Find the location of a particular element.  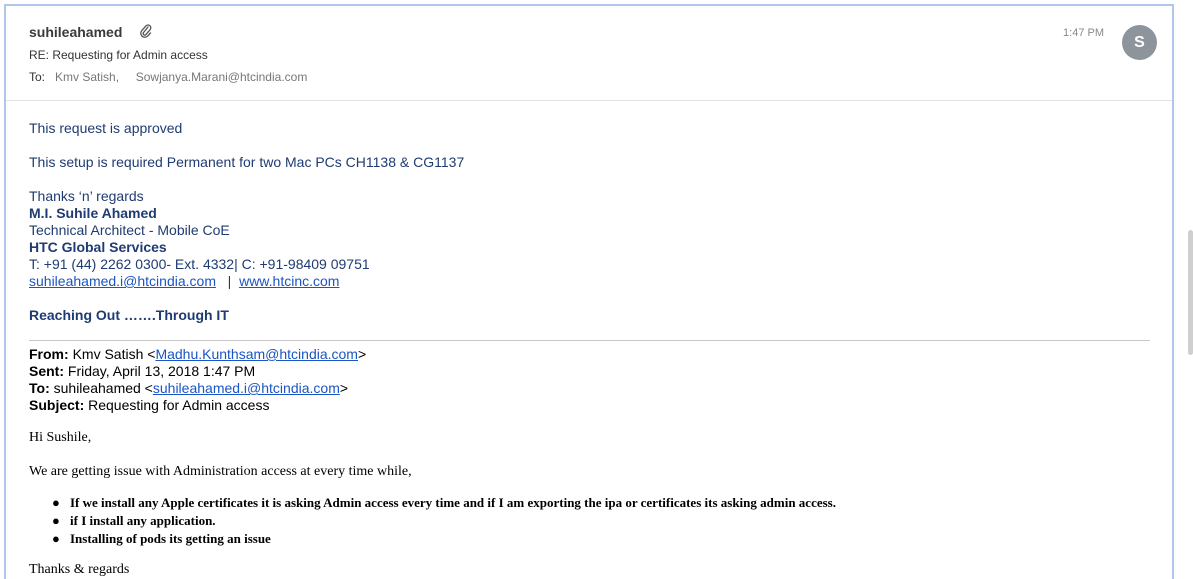

message-time: 1:47 PM is located at coordinates (1083, 33).